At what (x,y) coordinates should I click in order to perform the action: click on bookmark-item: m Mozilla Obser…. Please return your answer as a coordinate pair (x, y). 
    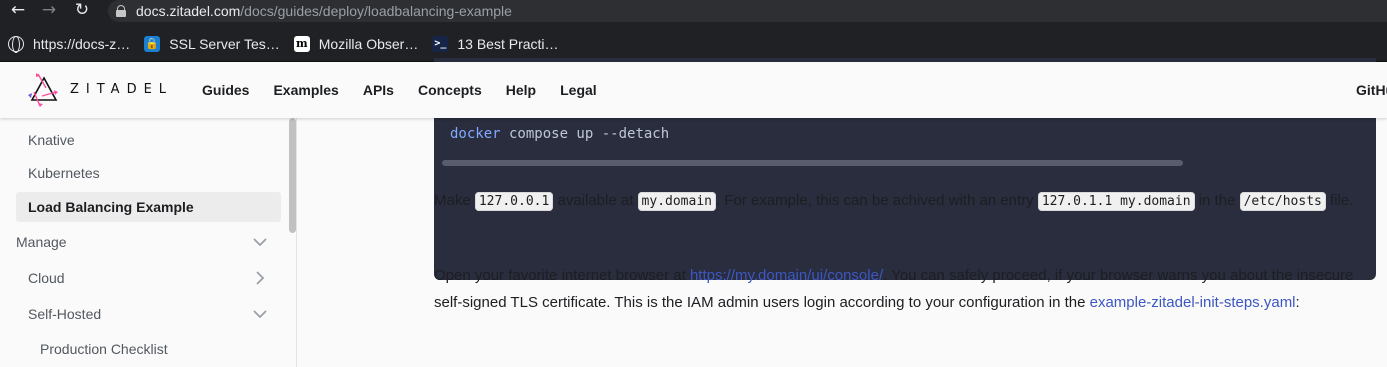
    Looking at the image, I should click on (356, 43).